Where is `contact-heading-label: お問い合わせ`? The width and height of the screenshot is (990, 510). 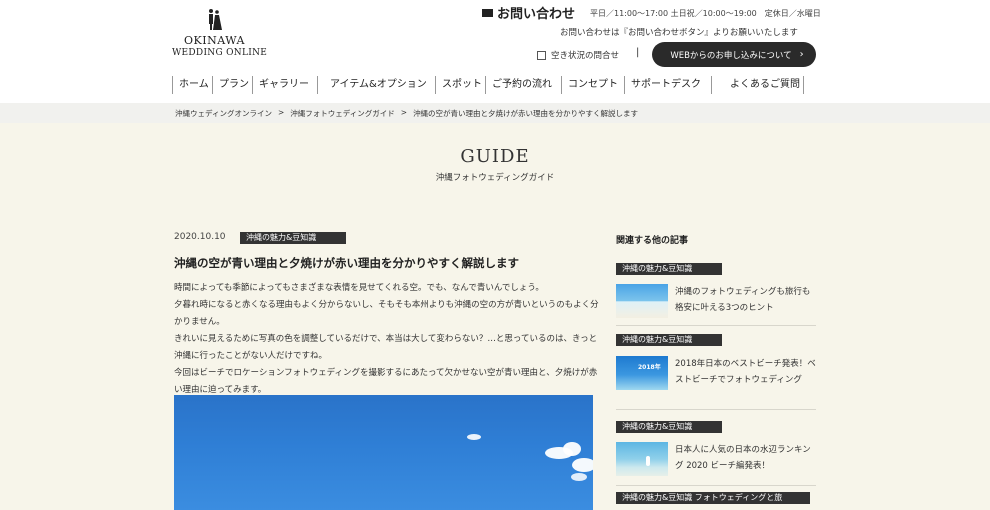
contact-heading-label: お問い合わせ is located at coordinates (536, 14).